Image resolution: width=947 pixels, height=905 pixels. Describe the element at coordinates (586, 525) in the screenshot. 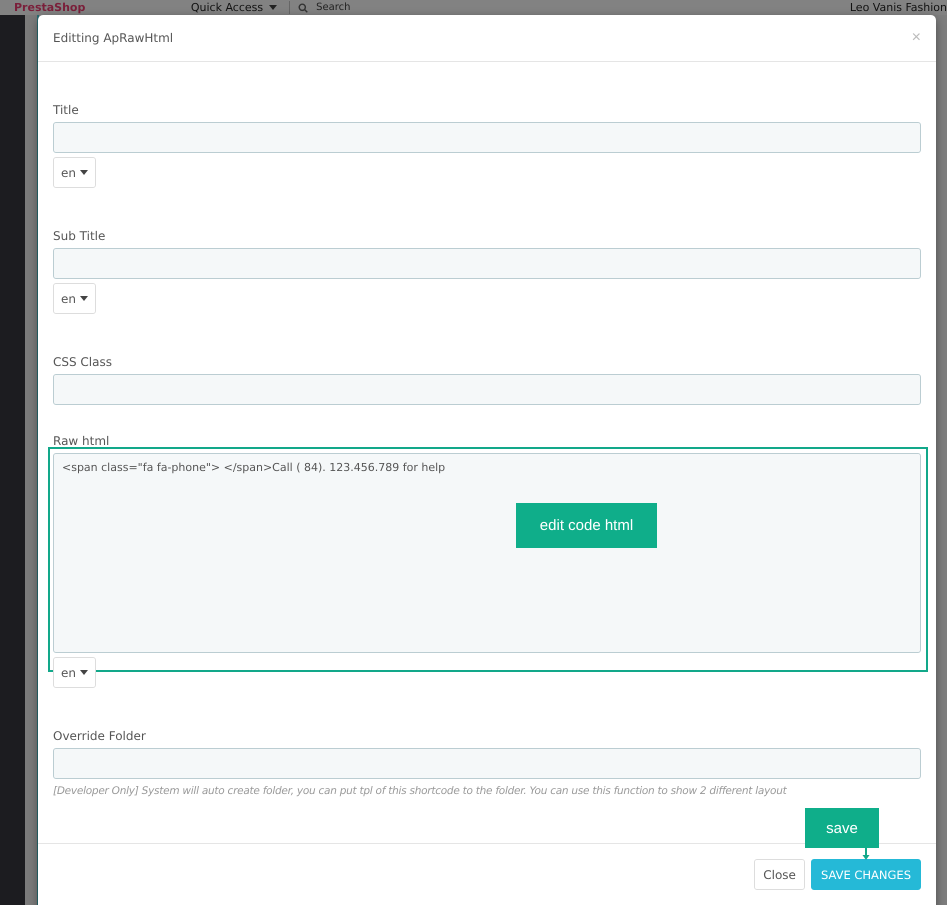

I see `callout-label: edit code html` at that location.